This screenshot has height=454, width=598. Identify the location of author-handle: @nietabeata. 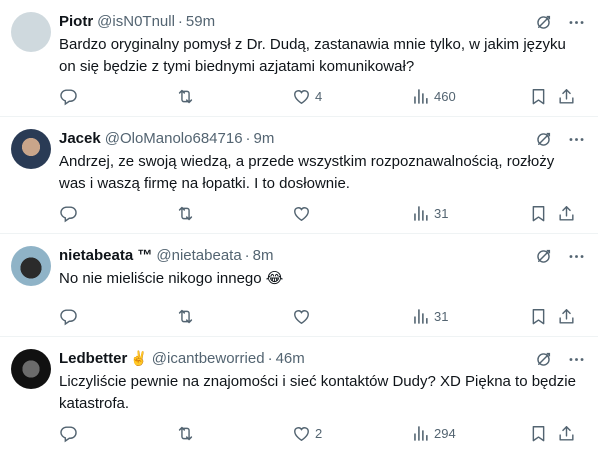
(198, 255).